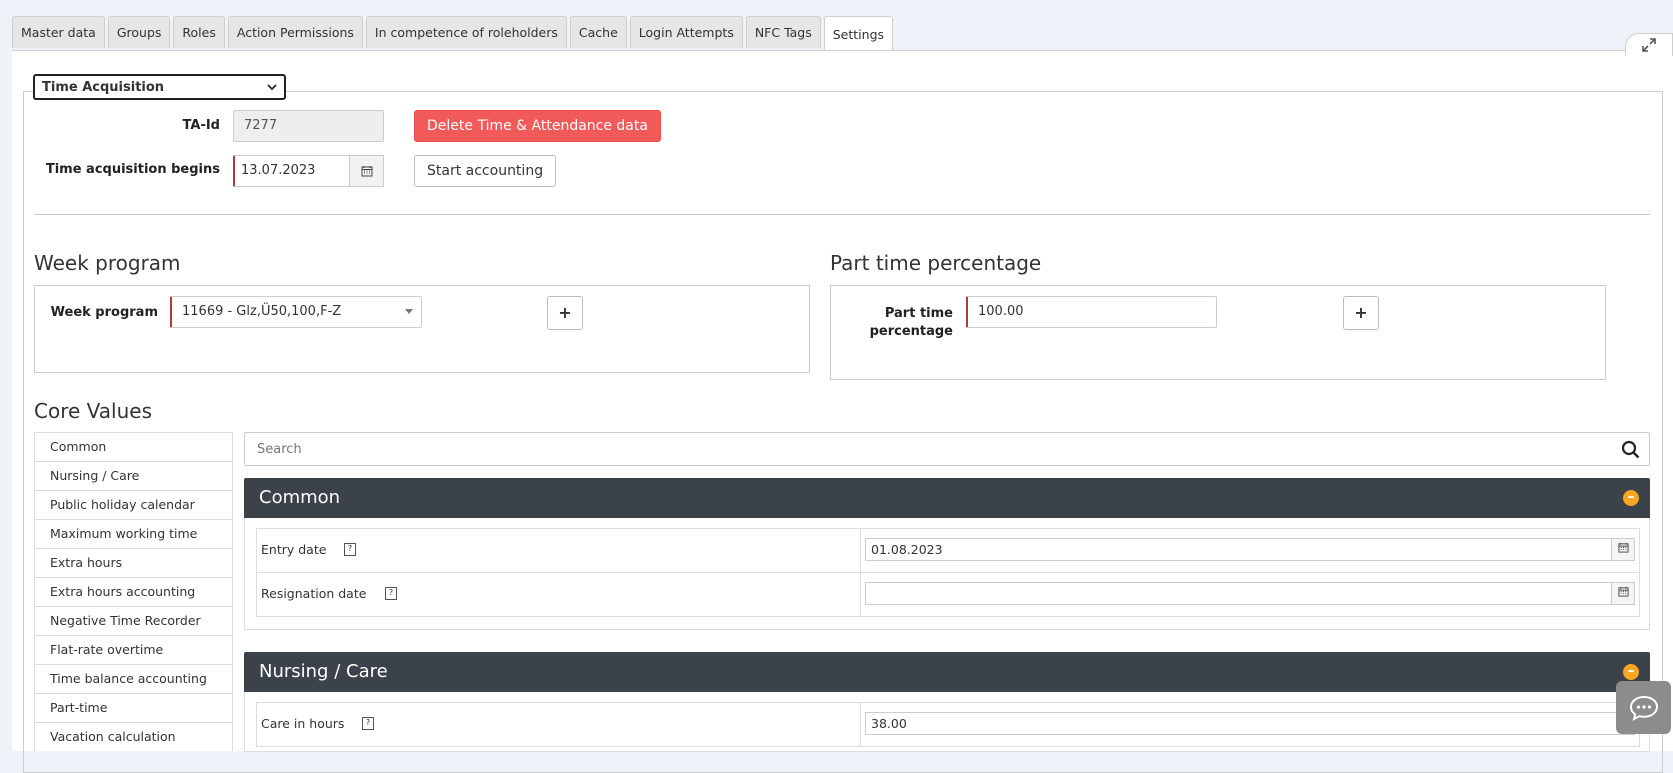 The width and height of the screenshot is (1673, 773). I want to click on care-in-hours-label: Care in hours, so click(303, 723).